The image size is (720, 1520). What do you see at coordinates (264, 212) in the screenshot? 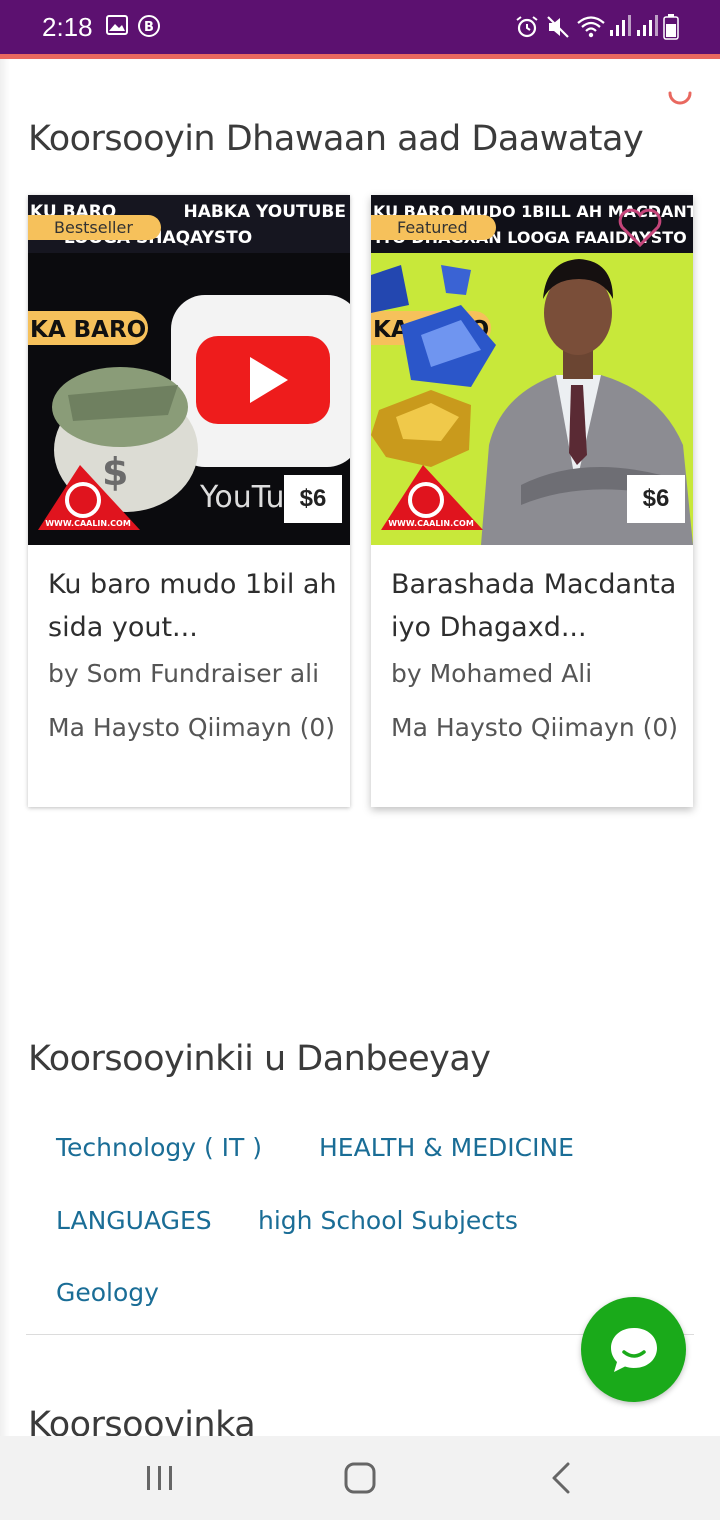
I see `thumb-banner-right: HABKA YOUTUBE` at bounding box center [264, 212].